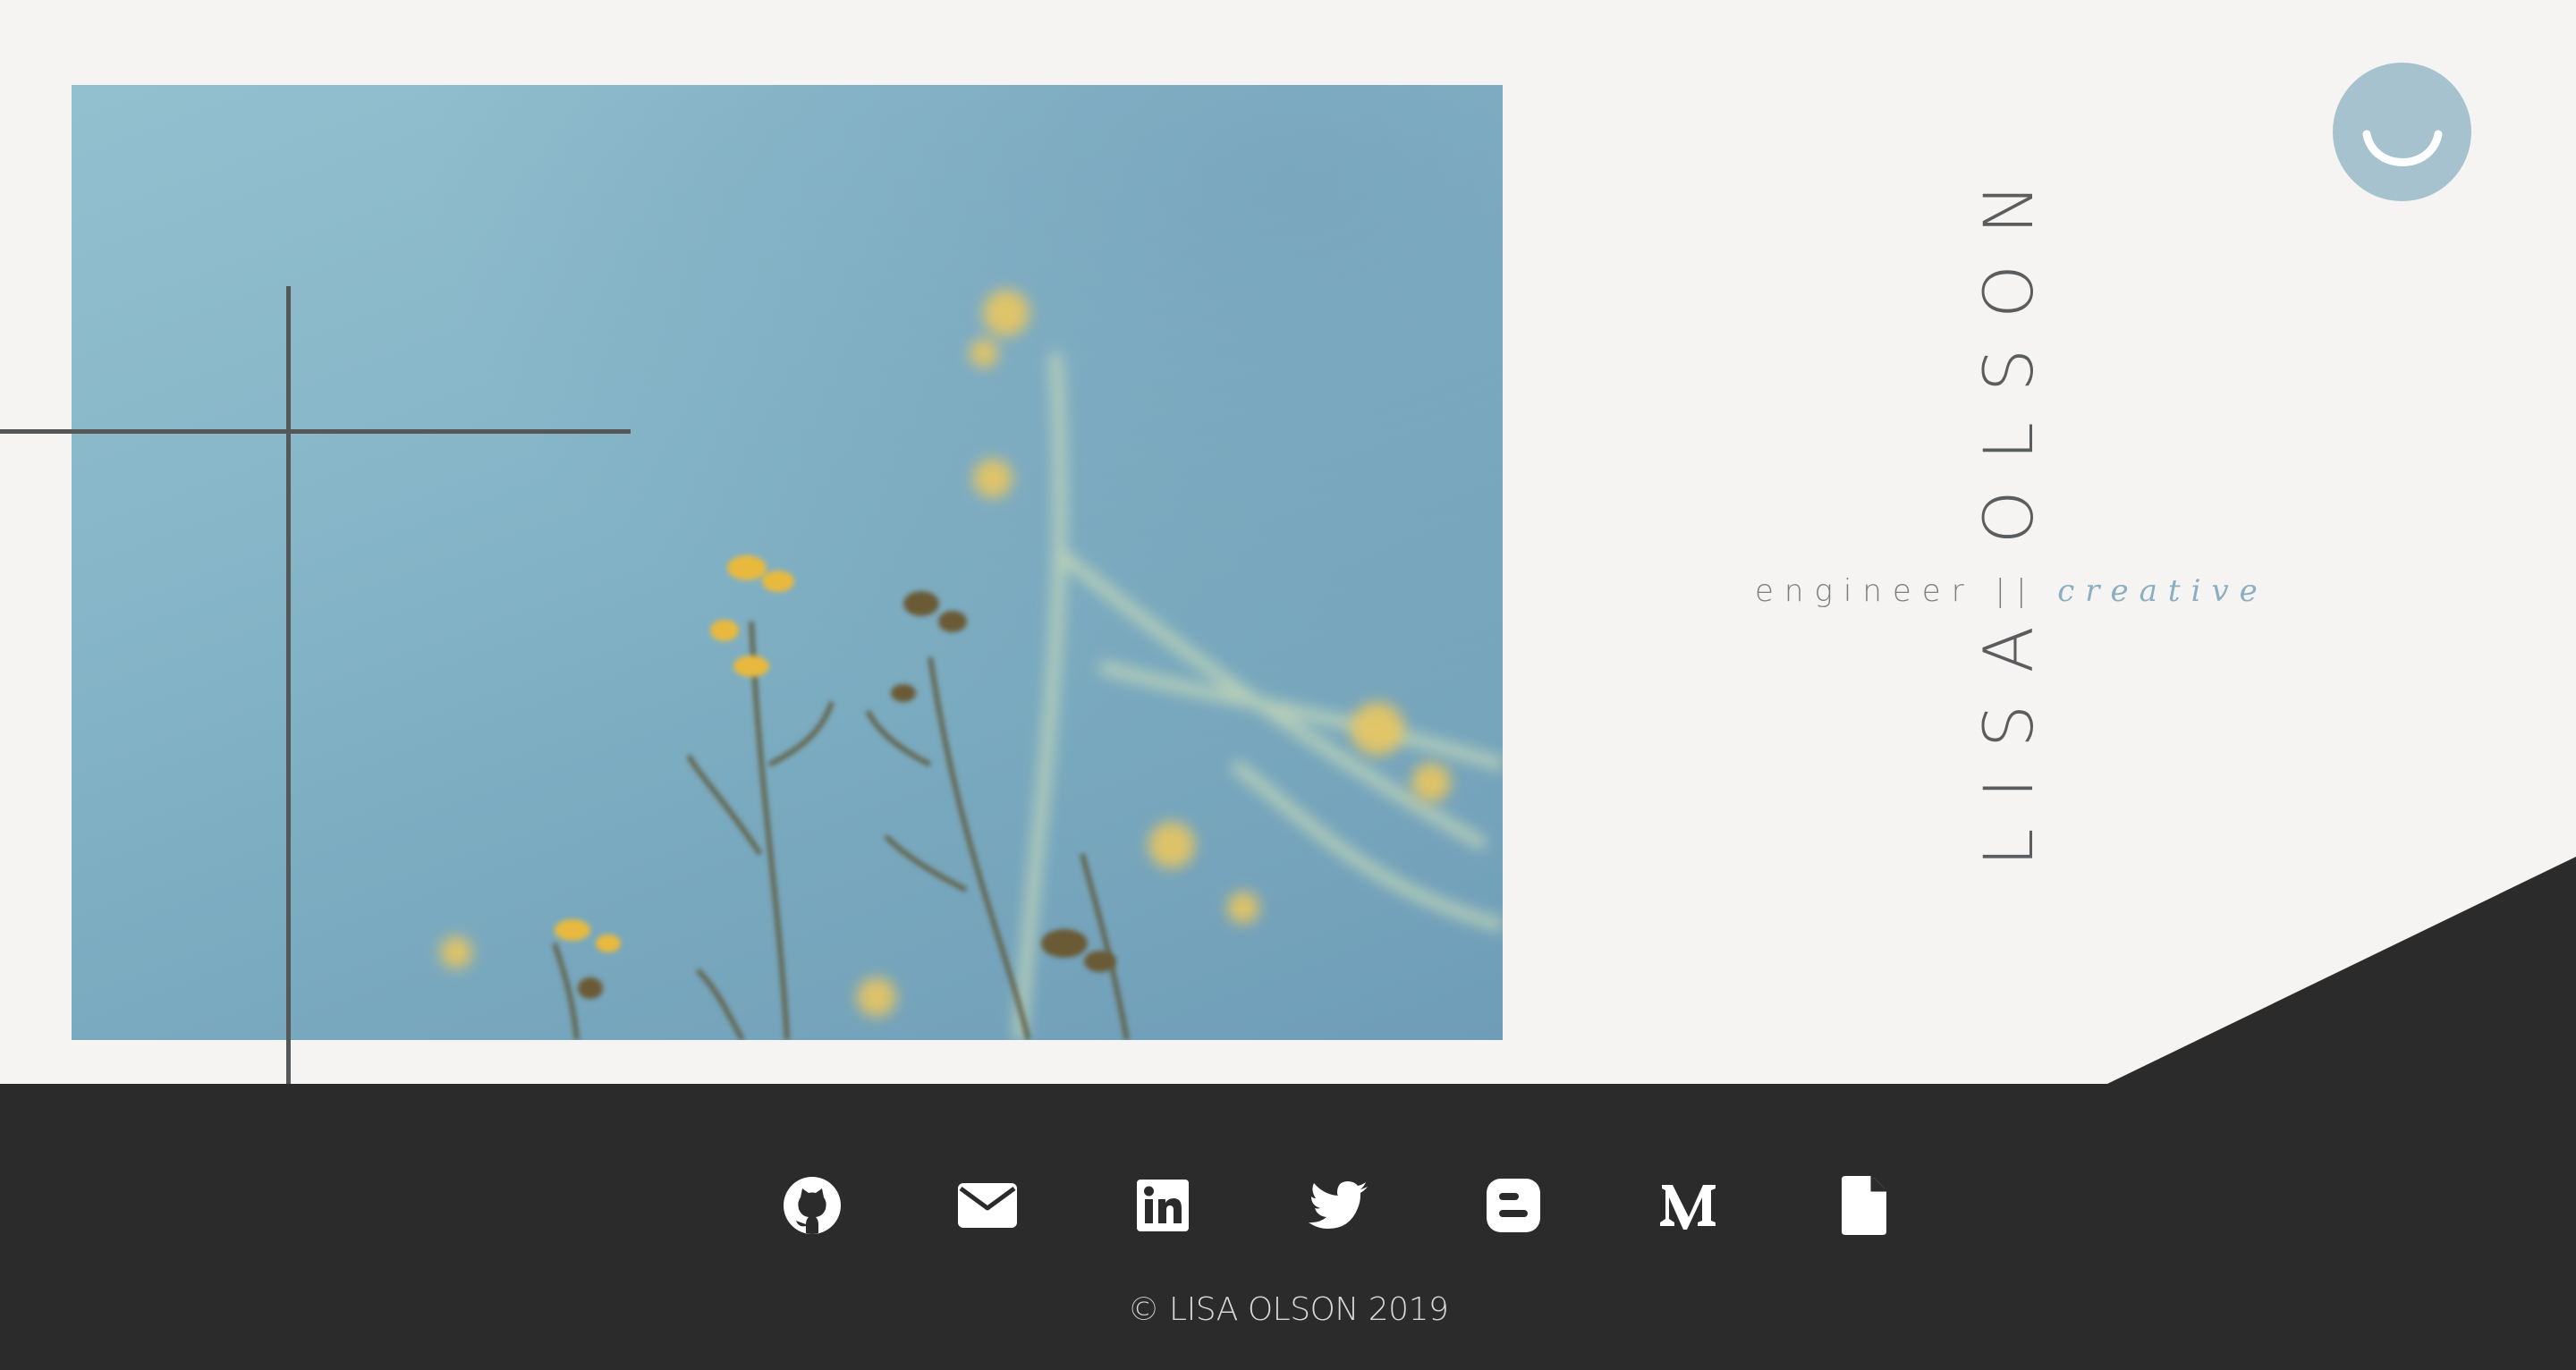 The image size is (2576, 1370). I want to click on blogger-link, so click(1513, 1205).